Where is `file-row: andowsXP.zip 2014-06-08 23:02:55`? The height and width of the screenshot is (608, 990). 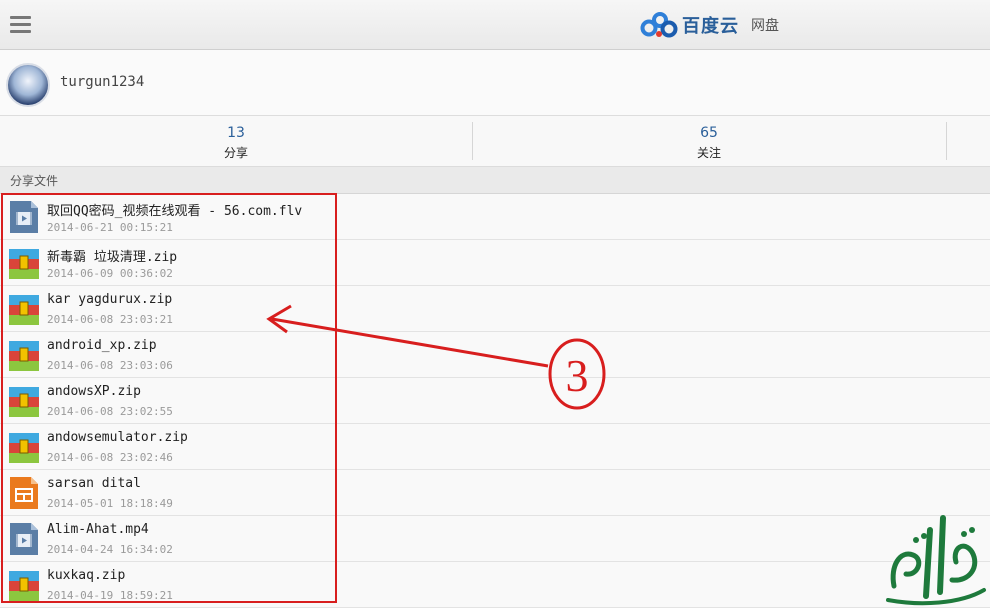 file-row: andowsXP.zip 2014-06-08 23:02:55 is located at coordinates (495, 401).